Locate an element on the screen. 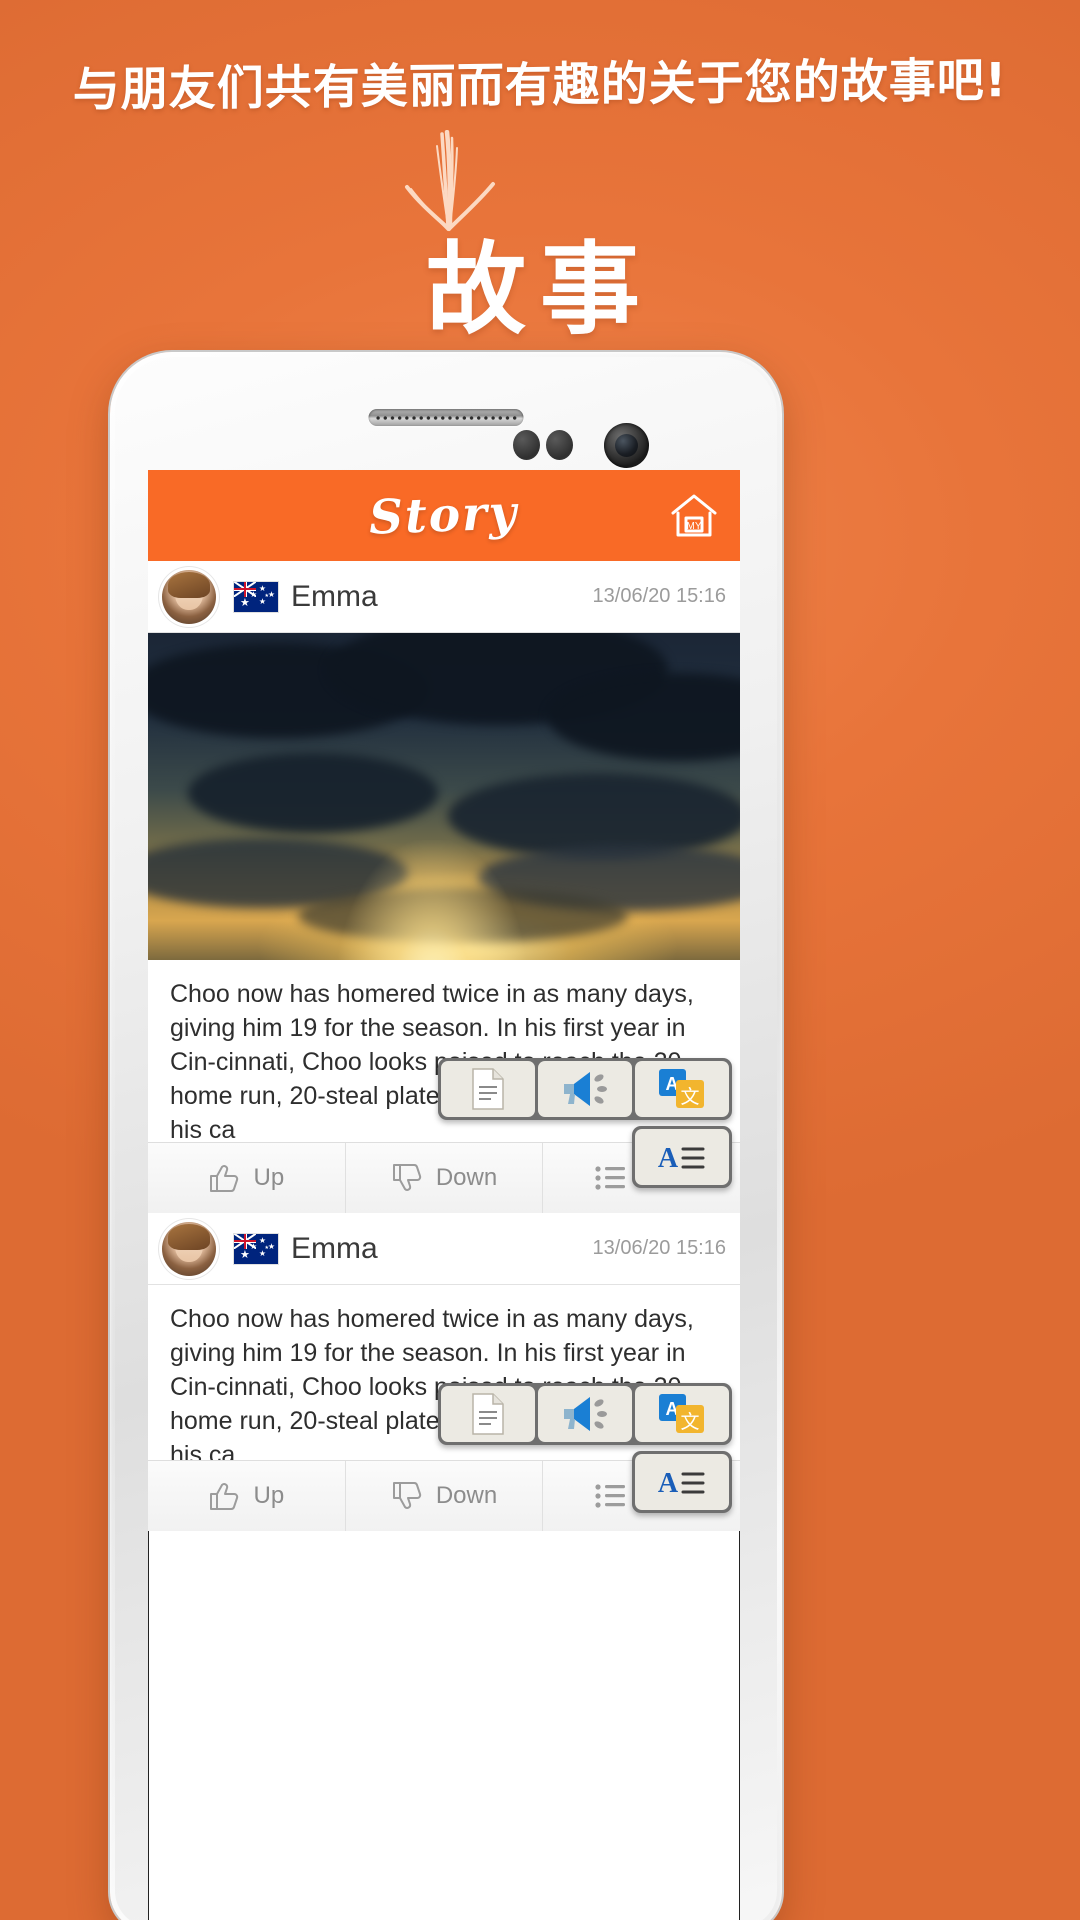 This screenshot has height=1920, width=1080. app-logo: Story is located at coordinates (444, 515).